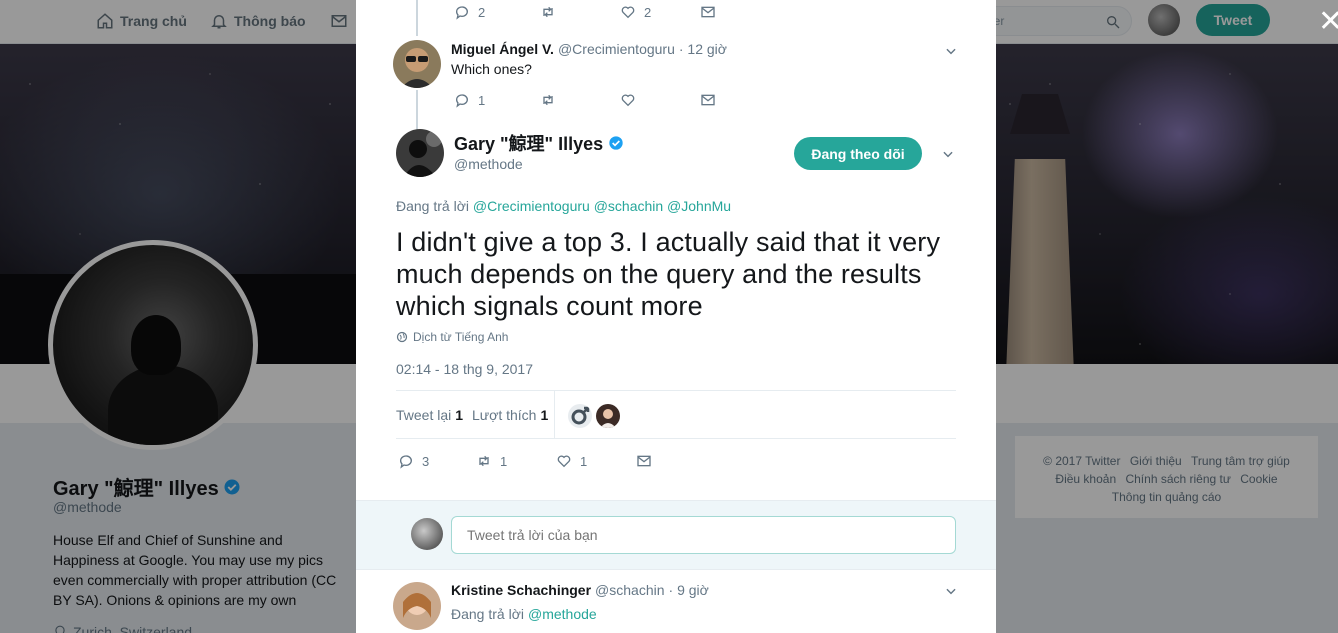  I want to click on prev-tweet-actions: 2 2, so click(585, 12).